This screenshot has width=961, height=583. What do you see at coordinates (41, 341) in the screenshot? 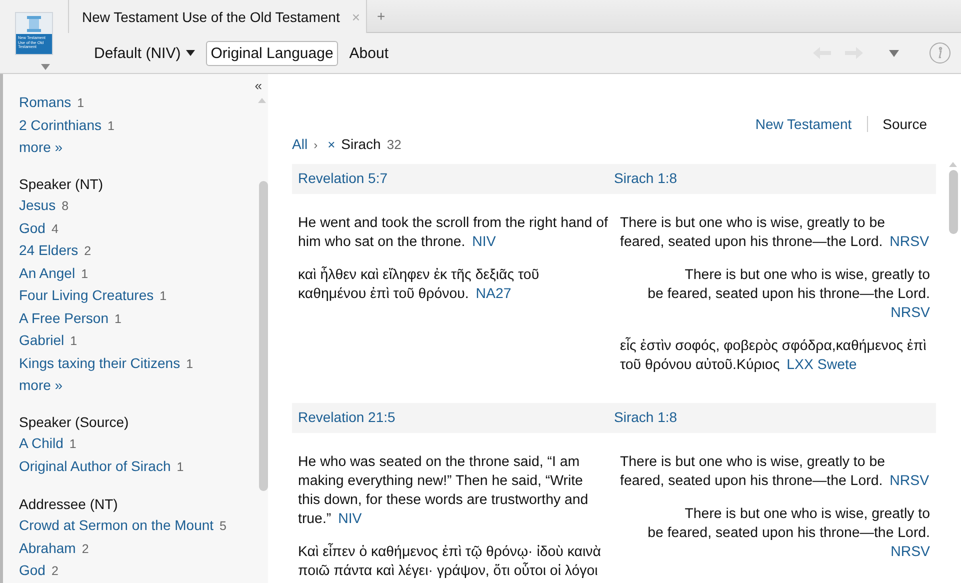
I see `facet-link: Gabriel` at bounding box center [41, 341].